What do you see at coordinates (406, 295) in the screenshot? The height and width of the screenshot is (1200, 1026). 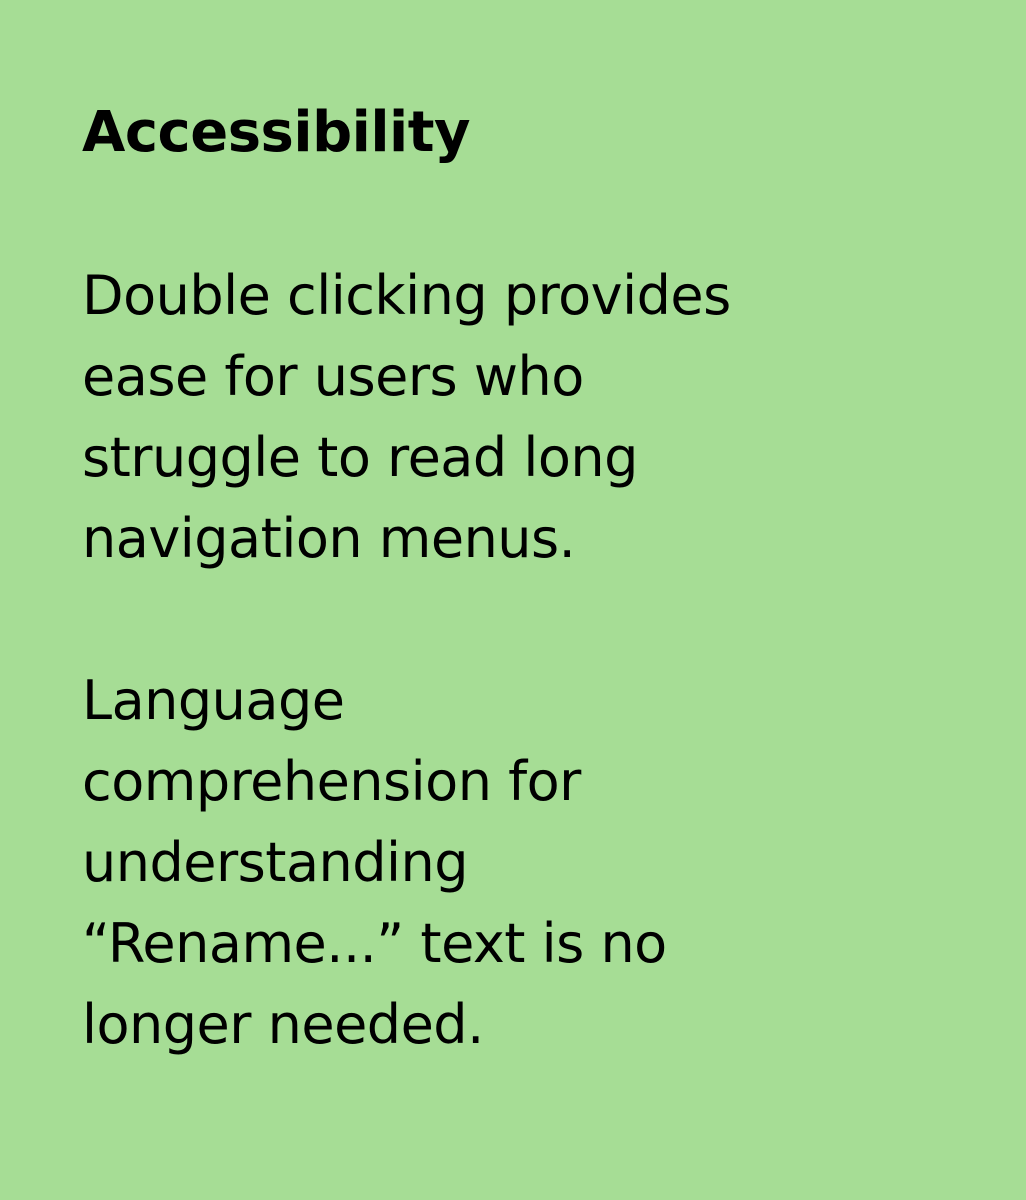 I see `paragraph-line: Double clicking provides` at bounding box center [406, 295].